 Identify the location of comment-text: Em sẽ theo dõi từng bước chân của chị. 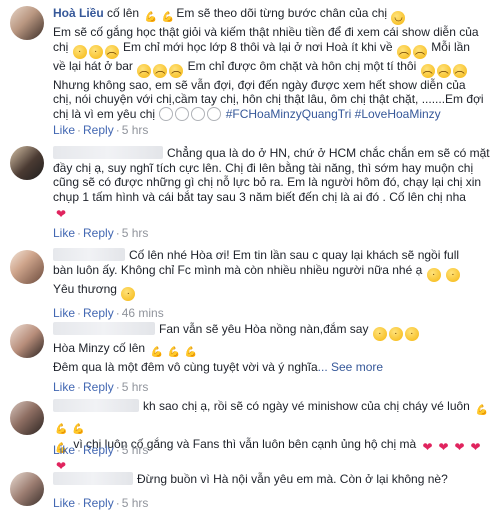
(283, 13).